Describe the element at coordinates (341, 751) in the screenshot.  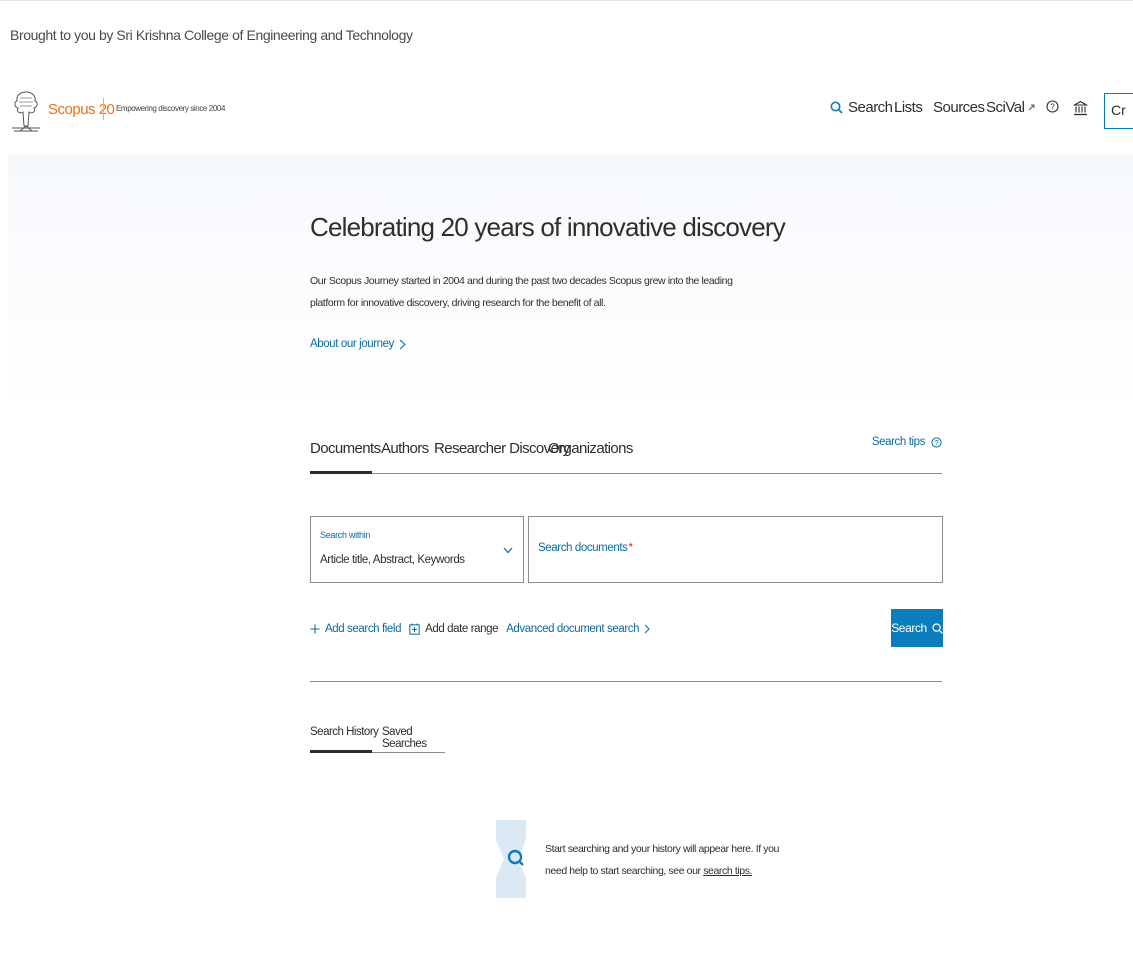
I see `active-history-tab-indicator` at that location.